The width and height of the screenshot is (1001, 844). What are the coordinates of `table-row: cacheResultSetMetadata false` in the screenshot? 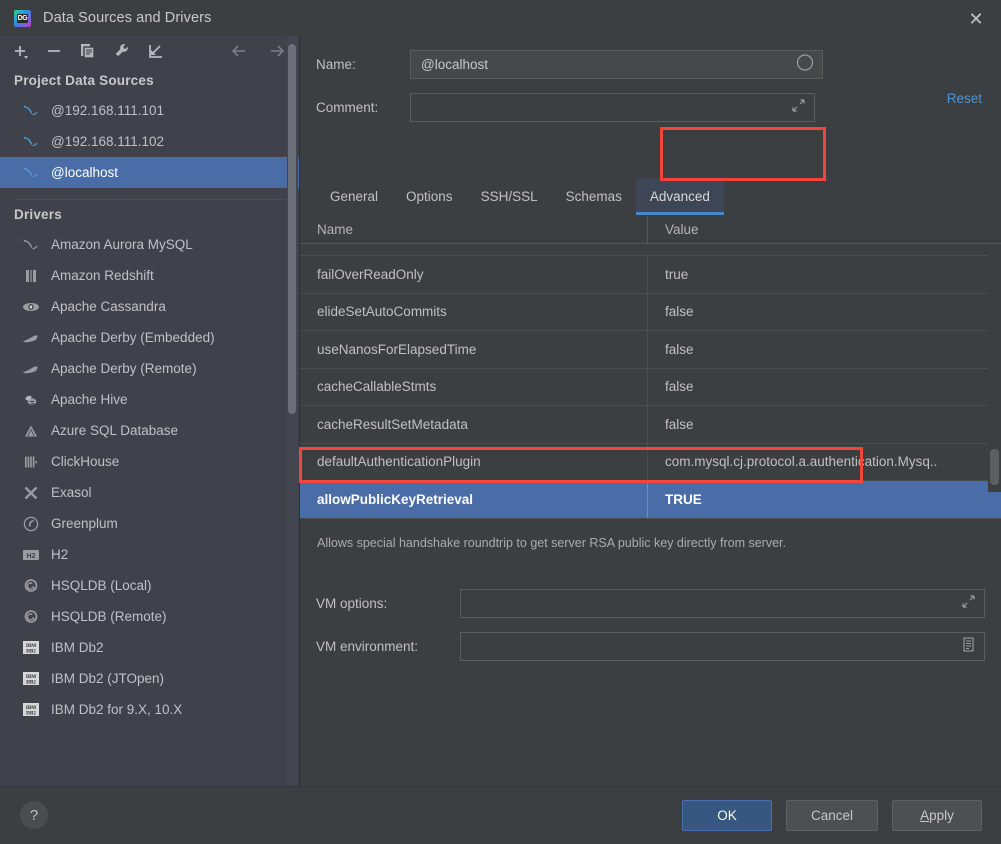 It's located at (650, 425).